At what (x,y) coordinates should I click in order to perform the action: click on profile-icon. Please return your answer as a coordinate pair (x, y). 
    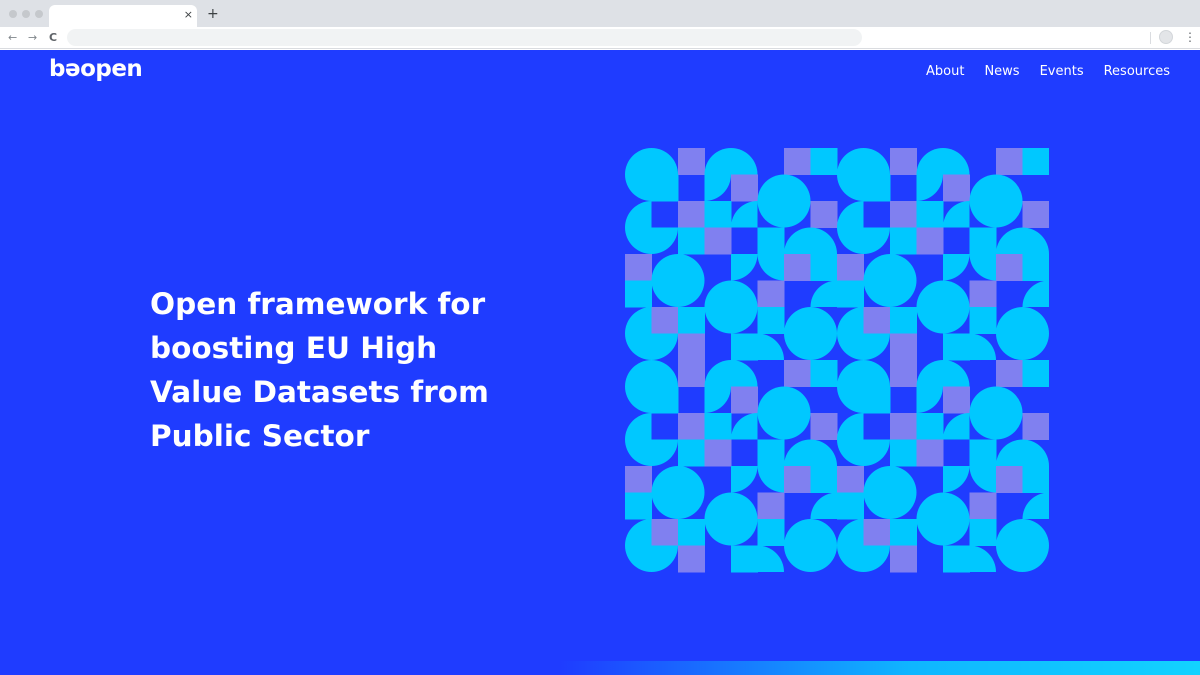
    Looking at the image, I should click on (1166, 37).